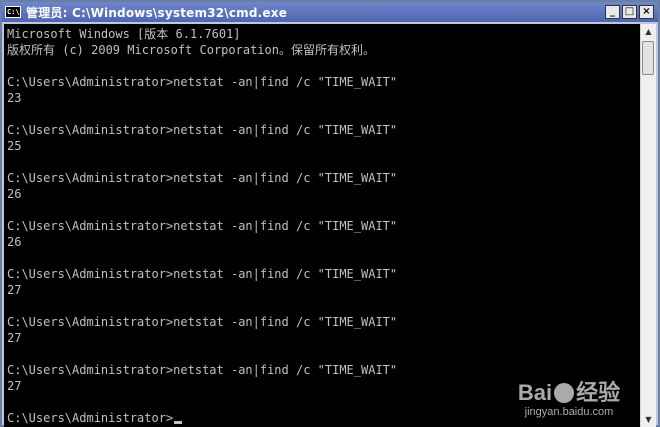 This screenshot has width=660, height=427. Describe the element at coordinates (648, 419) in the screenshot. I see `scroll-down-arrow-icon: ▼` at that location.